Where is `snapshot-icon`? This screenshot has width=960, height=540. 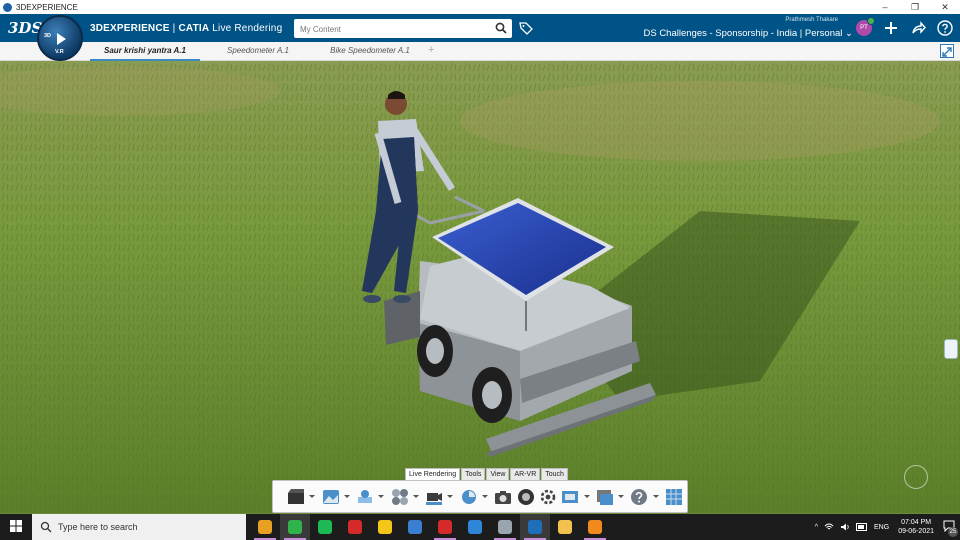 snapshot-icon is located at coordinates (503, 497).